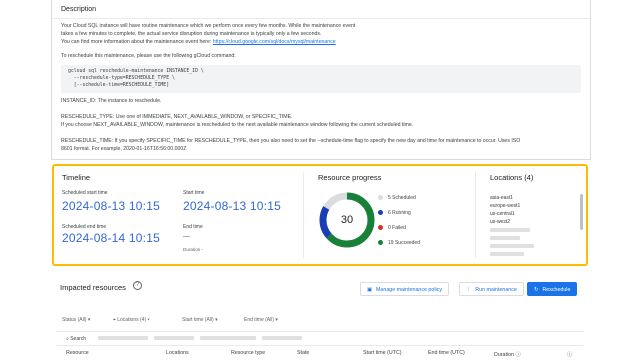 Image resolution: width=640 pixels, height=360 pixels. I want to click on search-icon: ⌕, so click(67, 339).